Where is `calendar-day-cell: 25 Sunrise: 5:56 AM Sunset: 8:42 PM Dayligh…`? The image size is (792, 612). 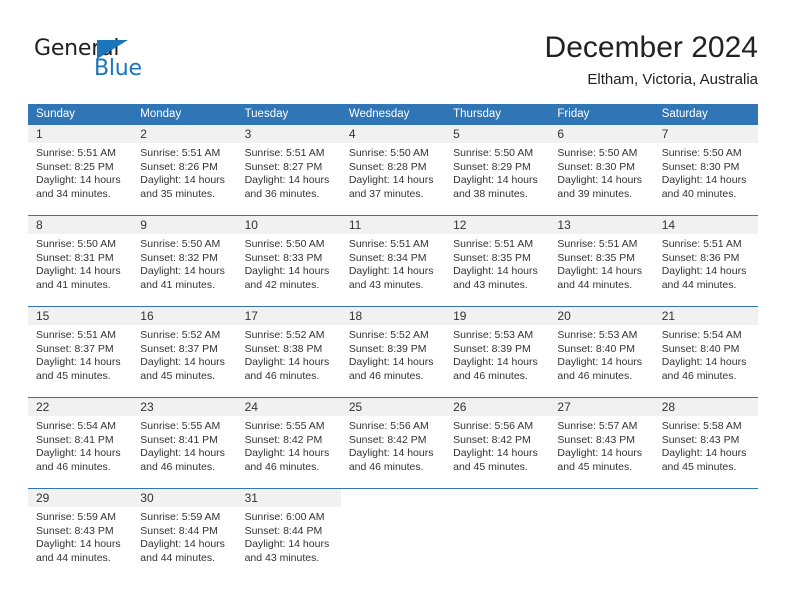
calendar-day-cell: 25 Sunrise: 5:56 AM Sunset: 8:42 PM Dayligh… is located at coordinates (393, 443).